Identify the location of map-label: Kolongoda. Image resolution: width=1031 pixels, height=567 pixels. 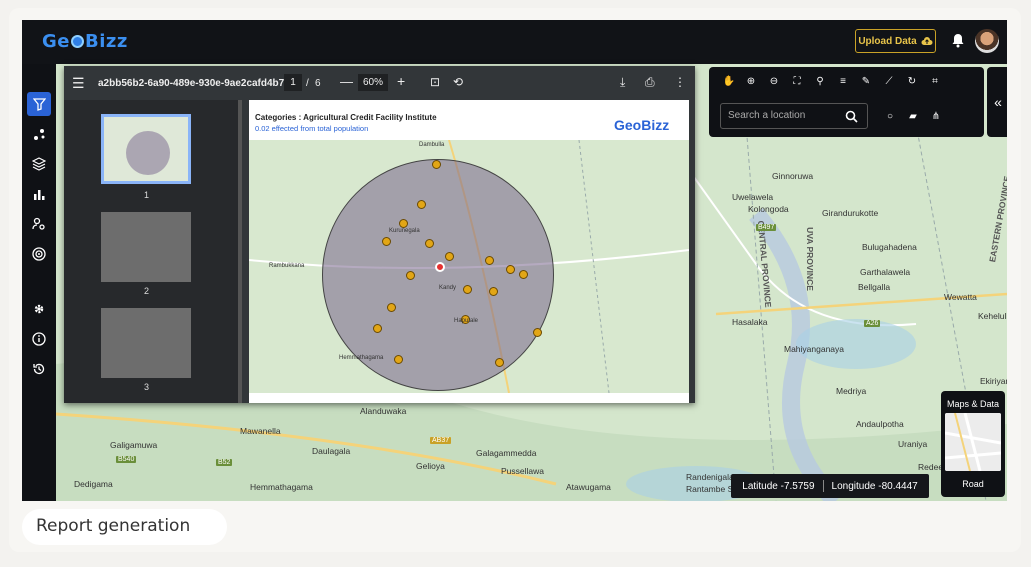
(768, 209).